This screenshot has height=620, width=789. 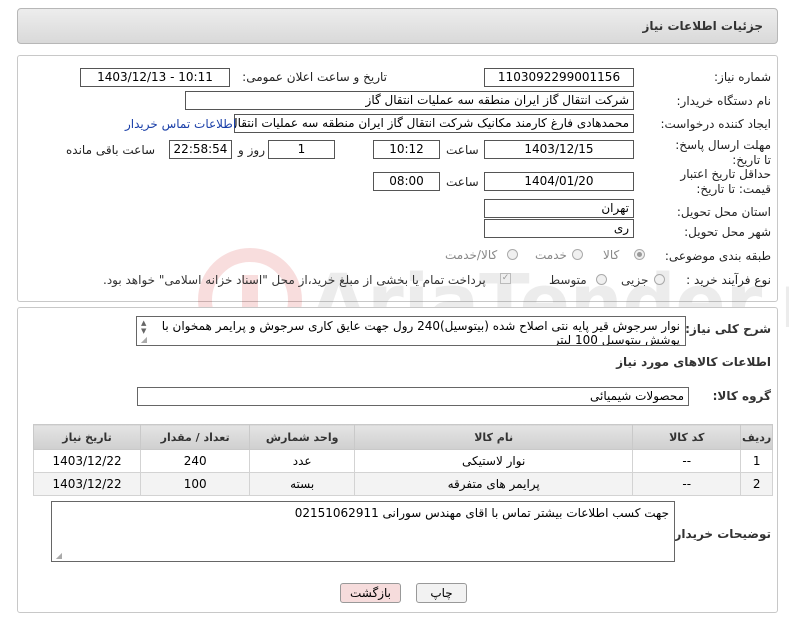 I want to click on validity-date-field: 1404/01/20, so click(x=559, y=181).